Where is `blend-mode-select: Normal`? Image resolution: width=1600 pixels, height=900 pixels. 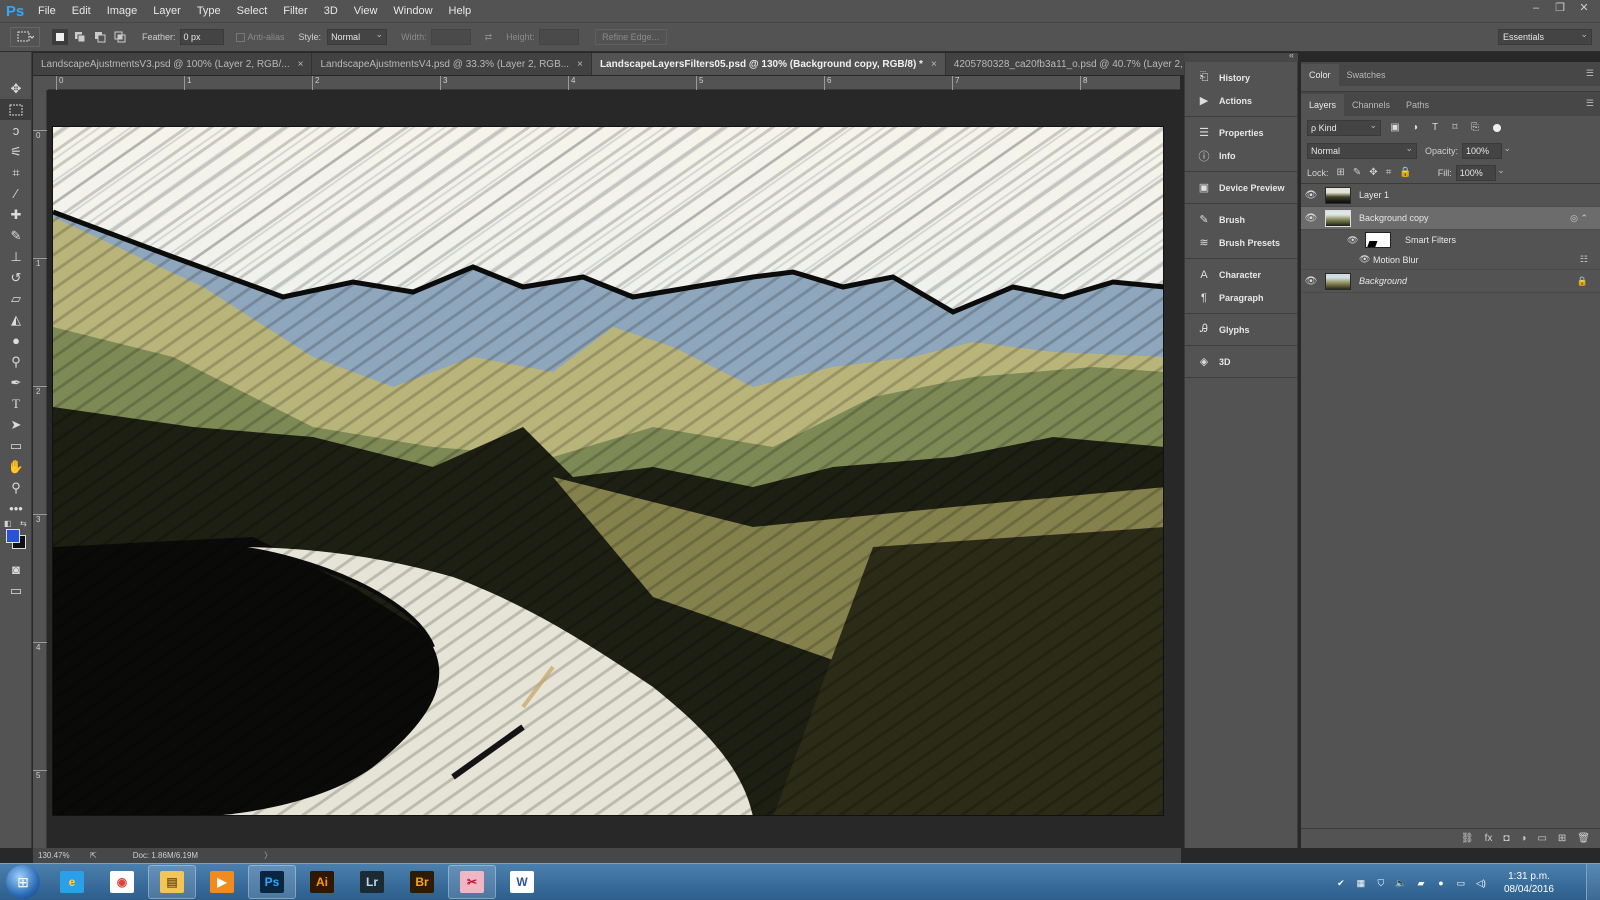
blend-mode-select: Normal is located at coordinates (1362, 150).